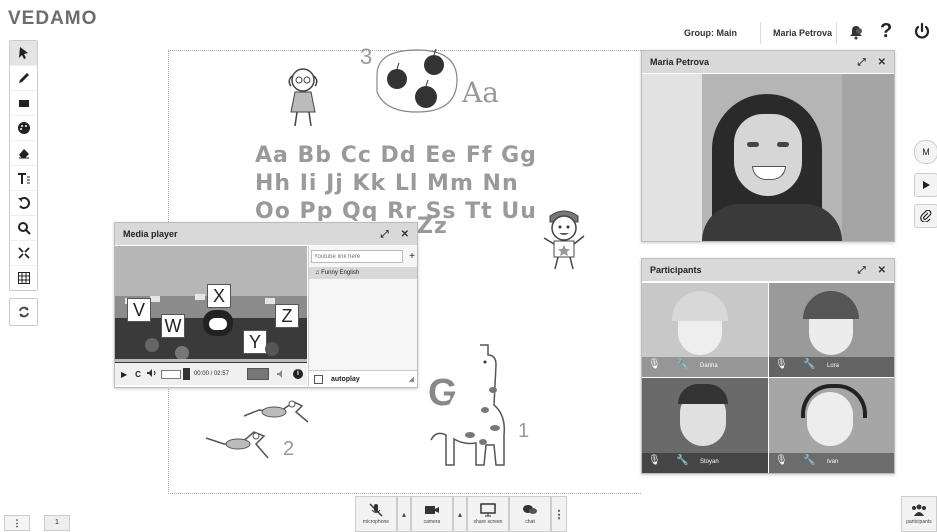 Image resolution: width=937 pixels, height=532 pixels. What do you see at coordinates (376, 510) in the screenshot?
I see `microphone-icon` at bounding box center [376, 510].